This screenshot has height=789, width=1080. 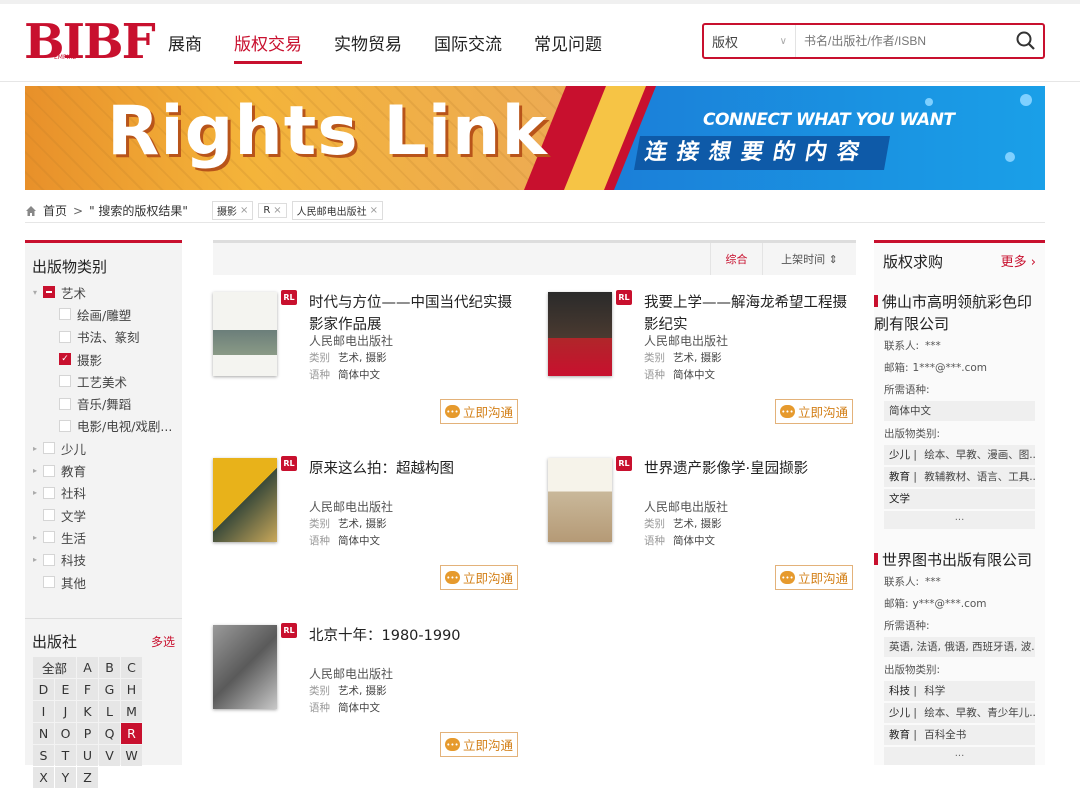 What do you see at coordinates (65, 755) in the screenshot?
I see `publisher-letter-t: T` at bounding box center [65, 755].